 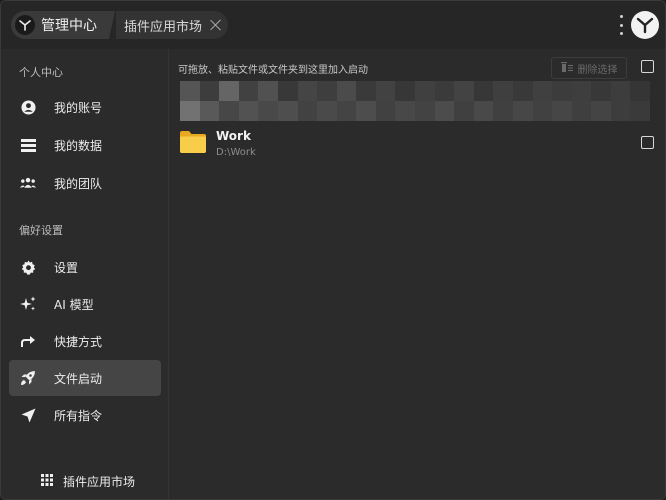 What do you see at coordinates (566, 68) in the screenshot?
I see `trash-icon` at bounding box center [566, 68].